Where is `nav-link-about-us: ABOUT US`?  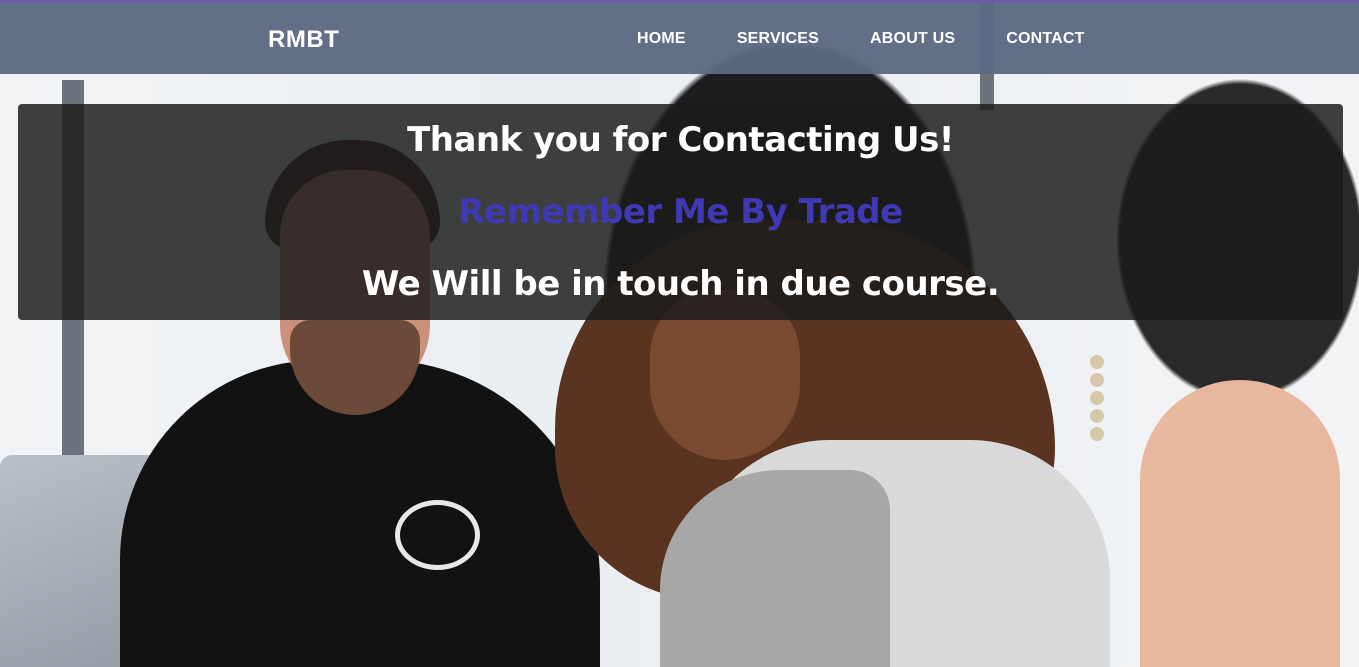 nav-link-about-us: ABOUT US is located at coordinates (912, 39).